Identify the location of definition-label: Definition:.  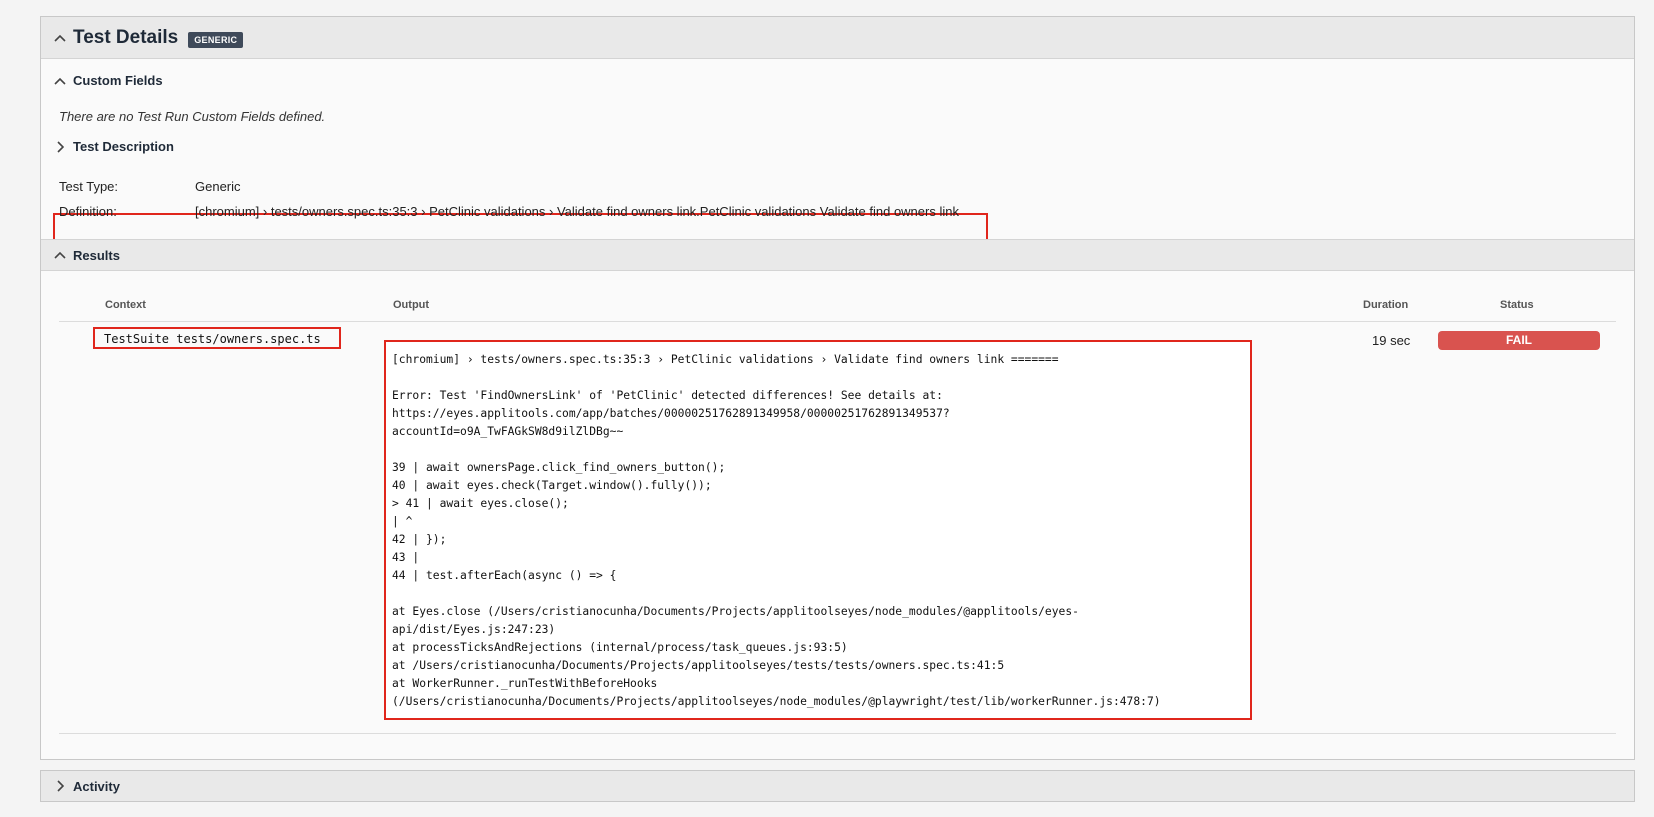
(88, 211).